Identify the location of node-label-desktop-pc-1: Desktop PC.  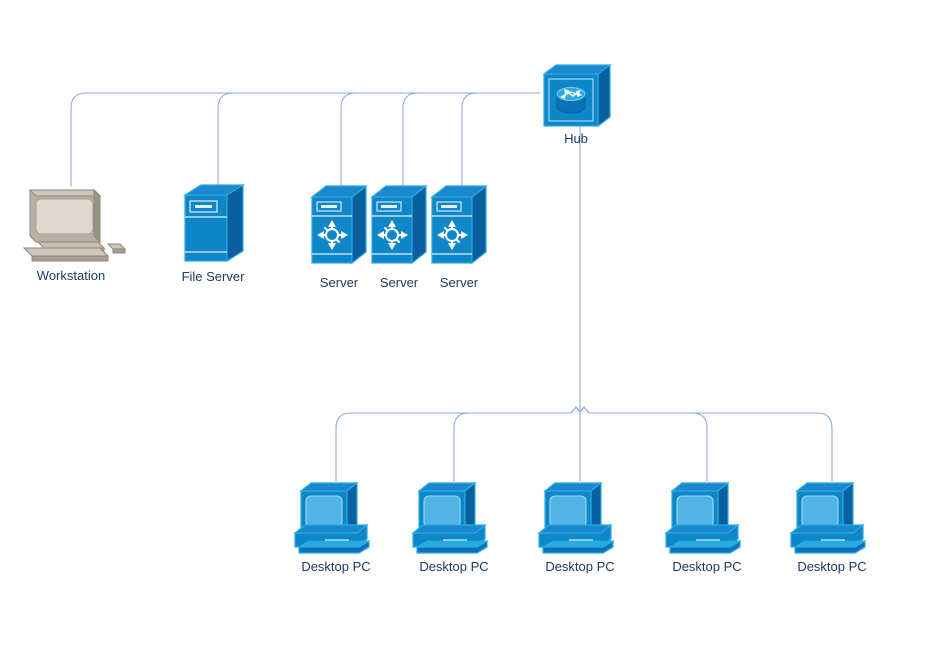
(336, 566).